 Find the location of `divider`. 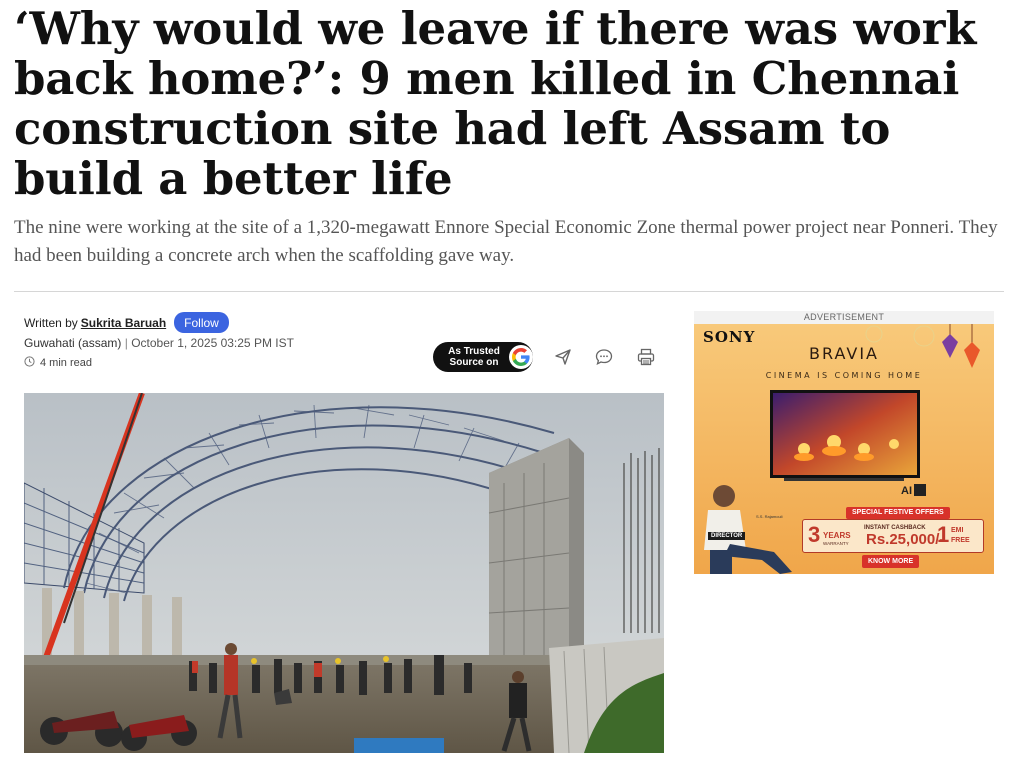

divider is located at coordinates (509, 291).